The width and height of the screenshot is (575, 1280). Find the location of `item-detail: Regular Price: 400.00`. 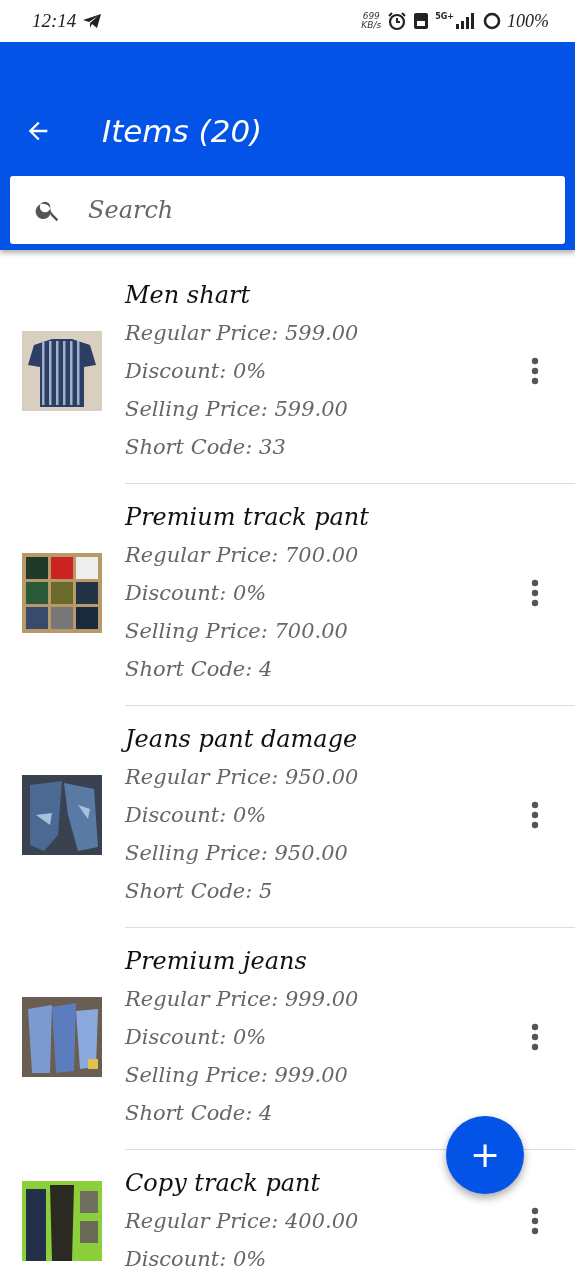

item-detail: Regular Price: 400.00 is located at coordinates (242, 1221).